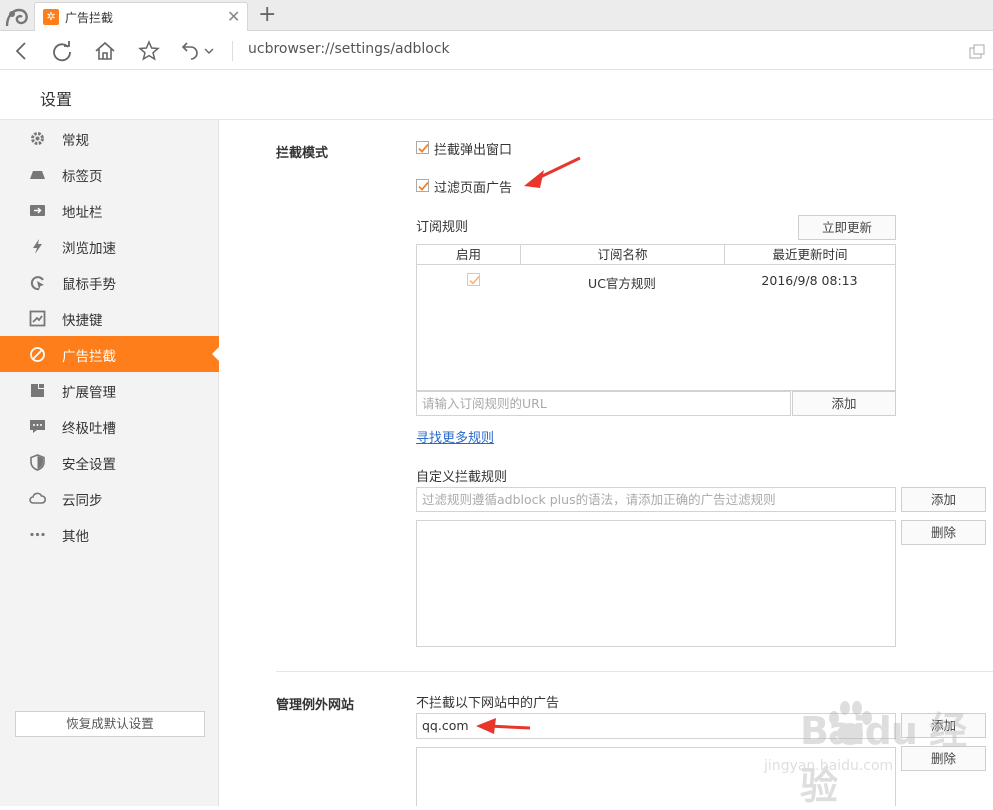 Image resolution: width=993 pixels, height=810 pixels. I want to click on exception-description: 不拦截以下网站中的广告, so click(488, 703).